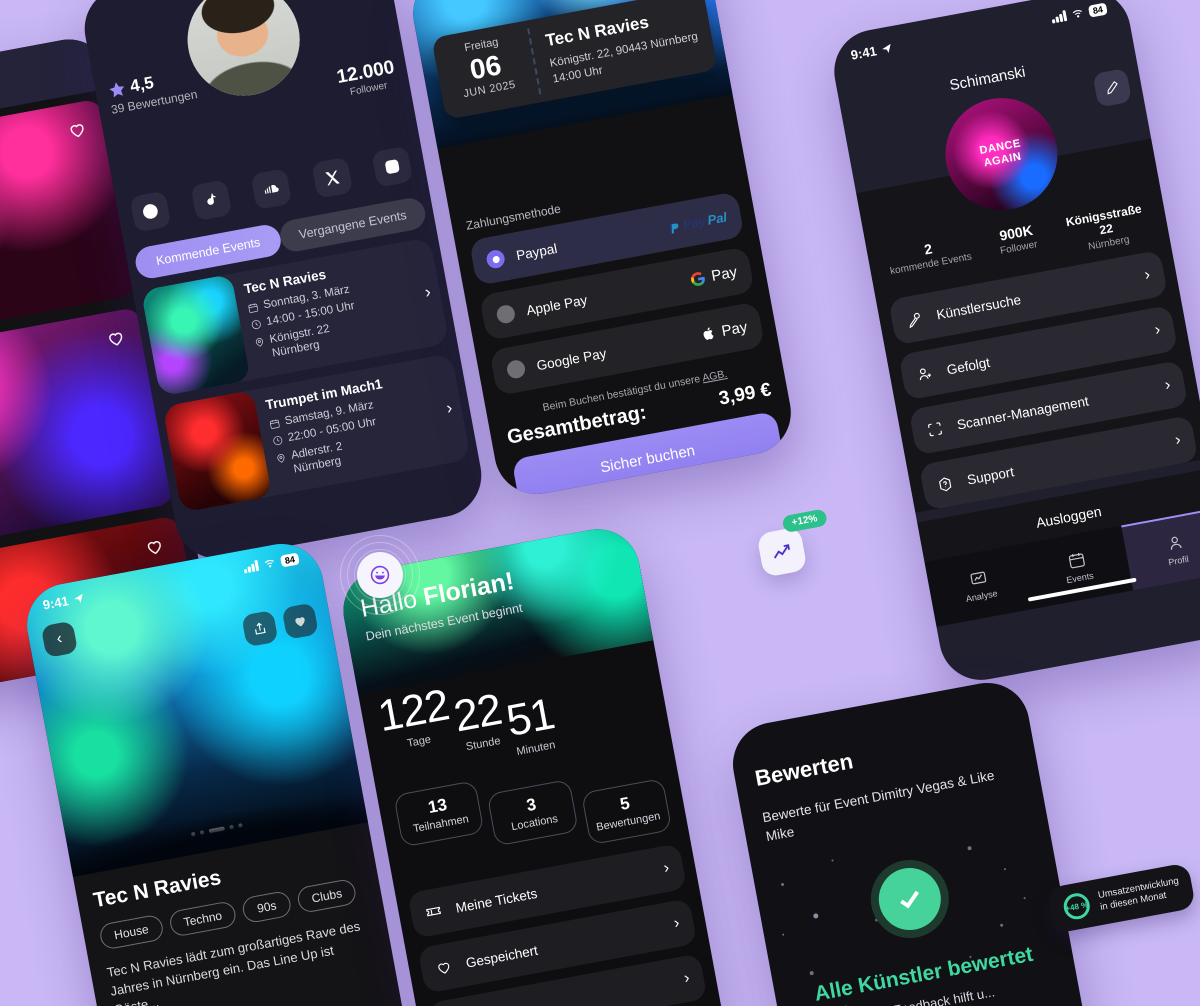 This screenshot has height=1006, width=1200. Describe the element at coordinates (536, 251) in the screenshot. I see `payment-option-label: Paypal` at that location.